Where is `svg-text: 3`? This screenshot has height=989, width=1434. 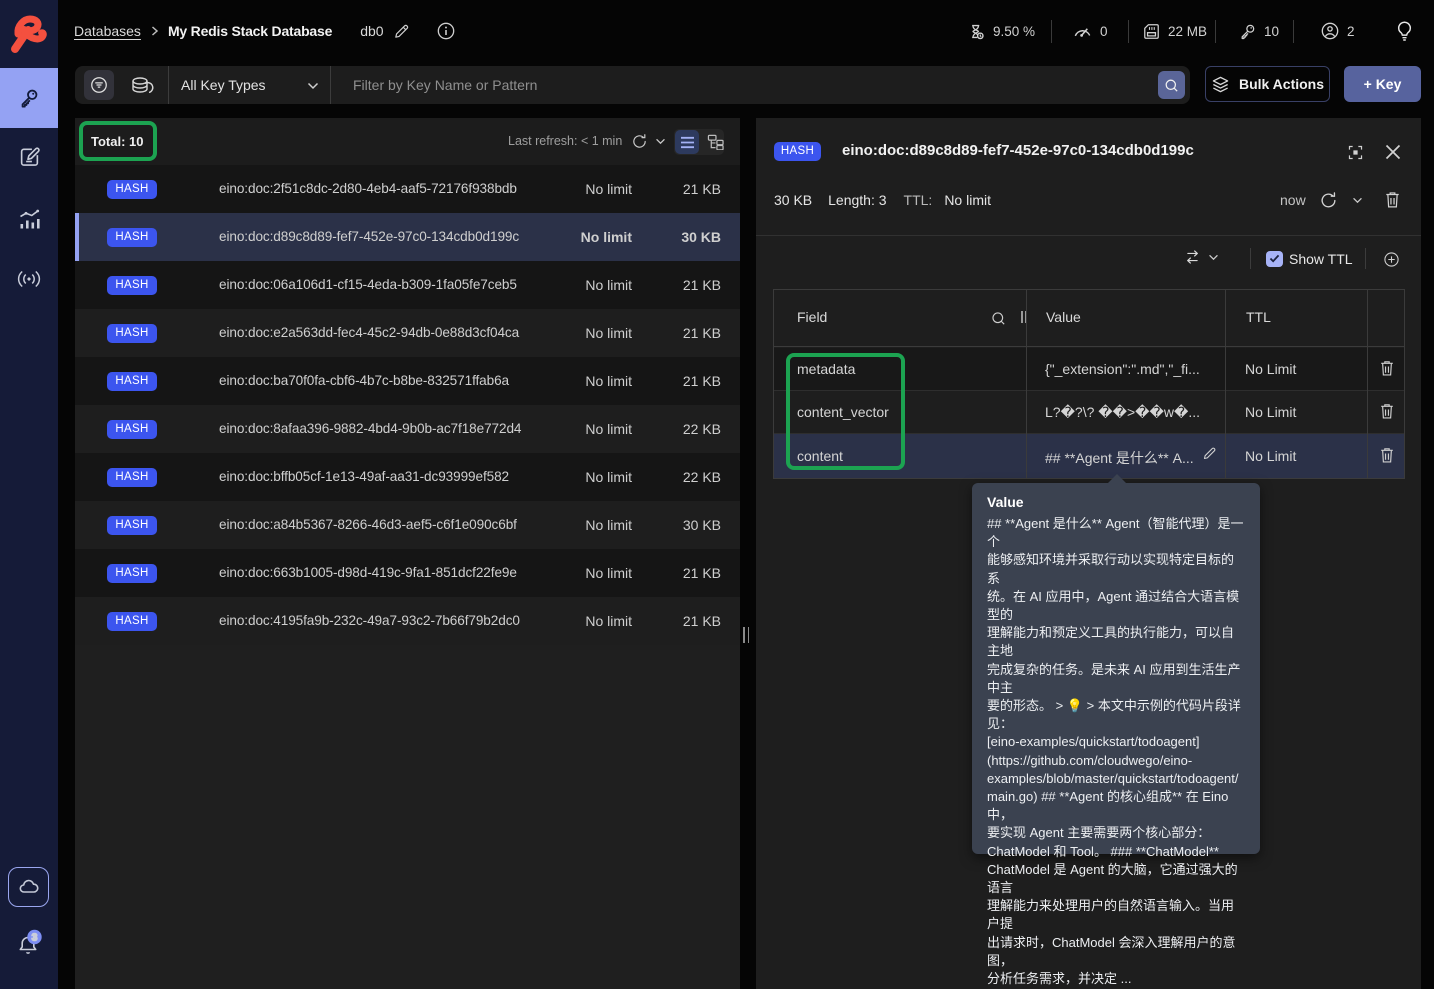
svg-text: 3 is located at coordinates (35, 937).